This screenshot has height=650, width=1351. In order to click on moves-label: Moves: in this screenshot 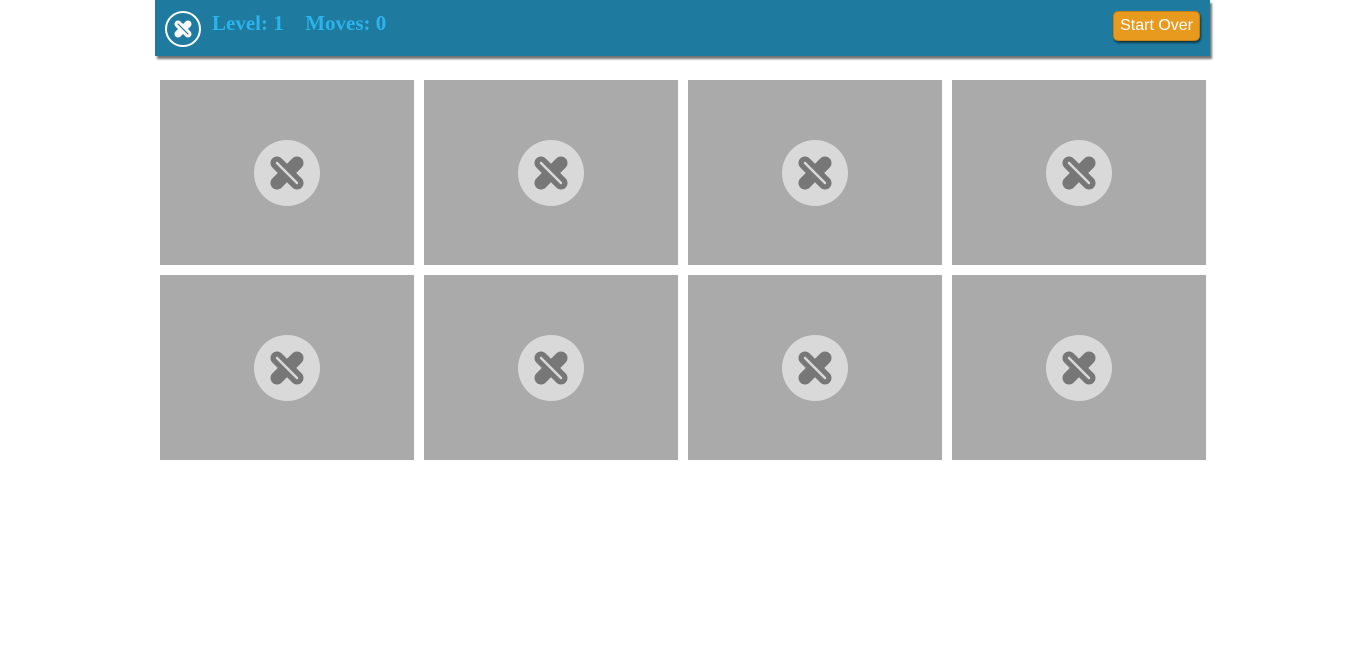, I will do `click(338, 23)`.